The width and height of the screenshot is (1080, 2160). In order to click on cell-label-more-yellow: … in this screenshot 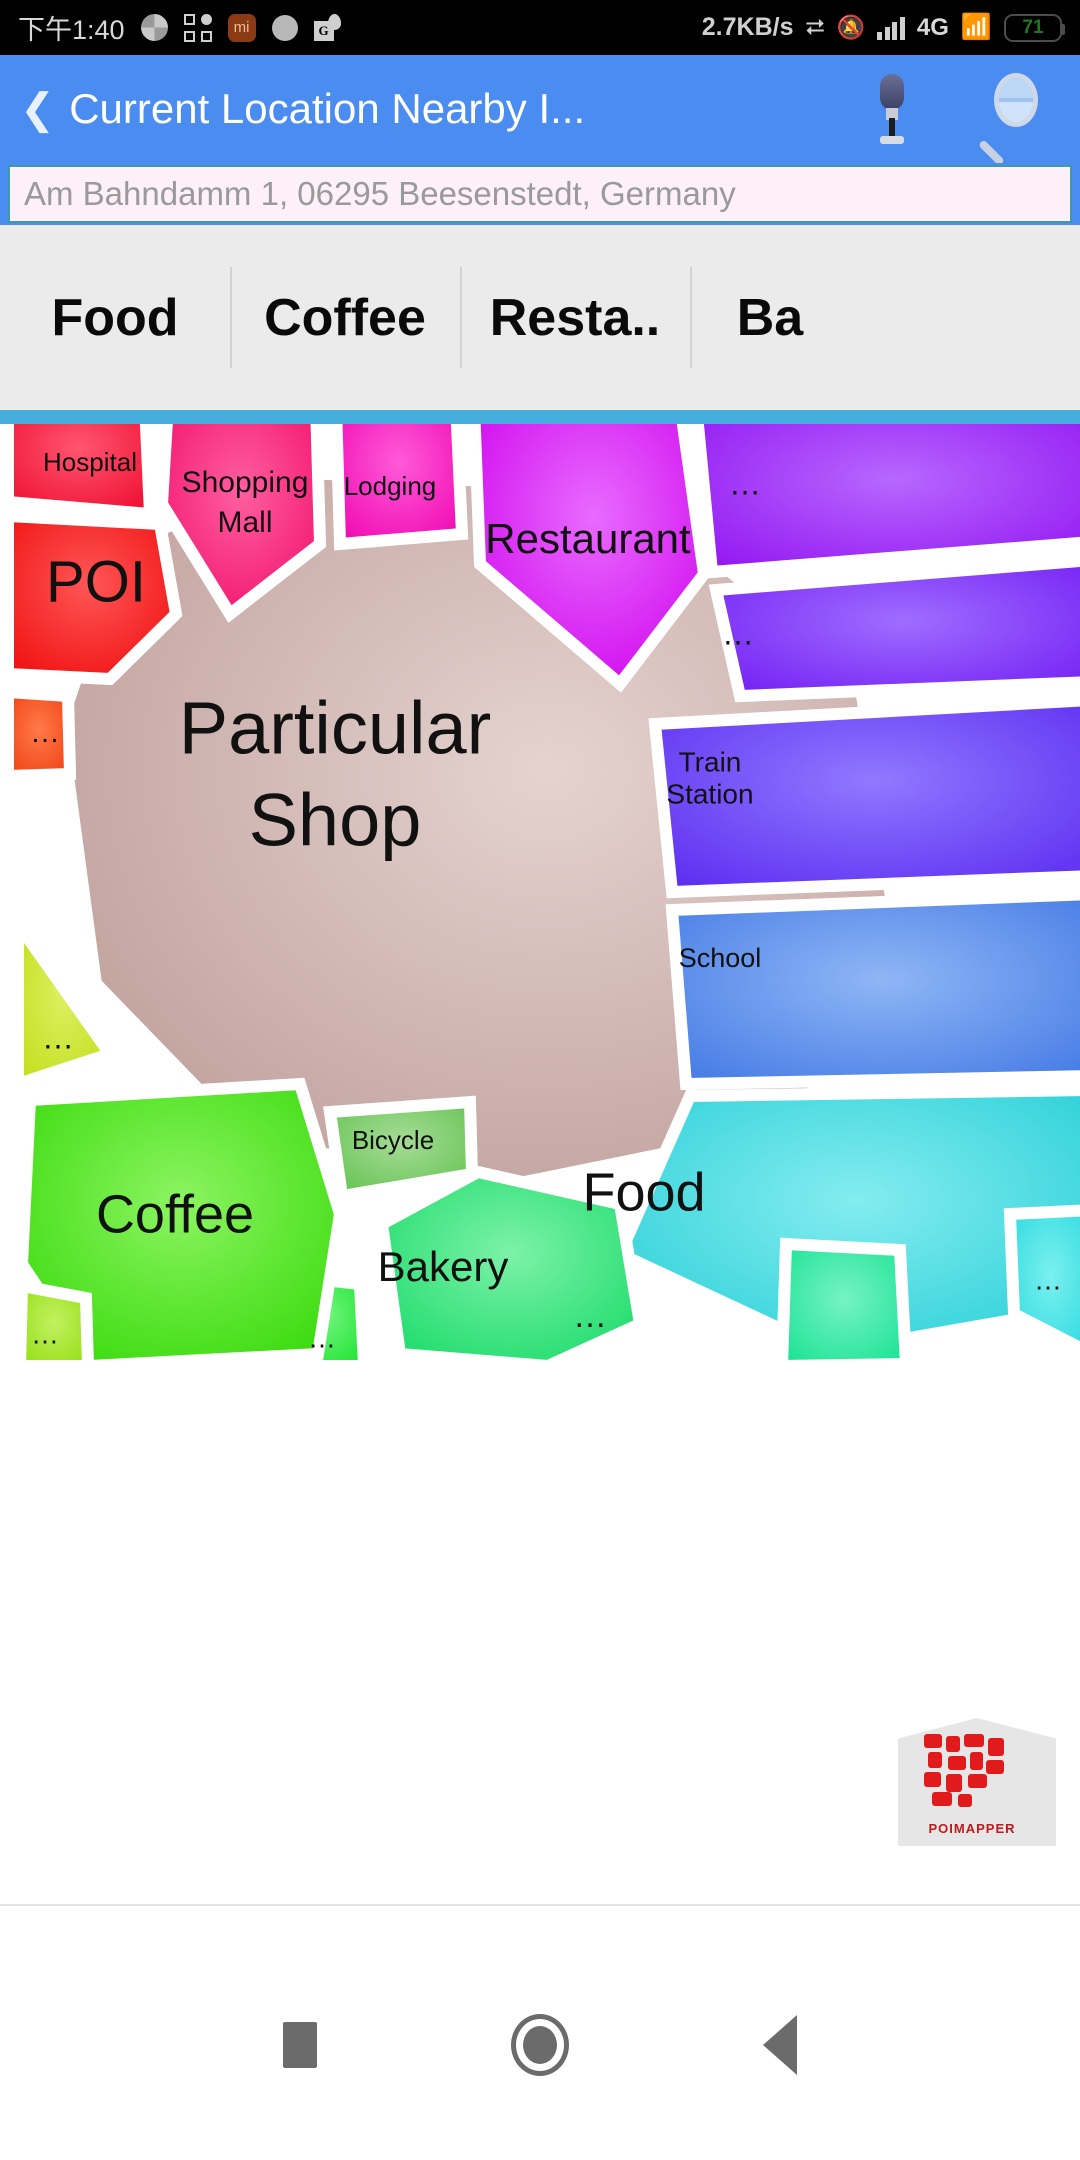, I will do `click(58, 1037)`.